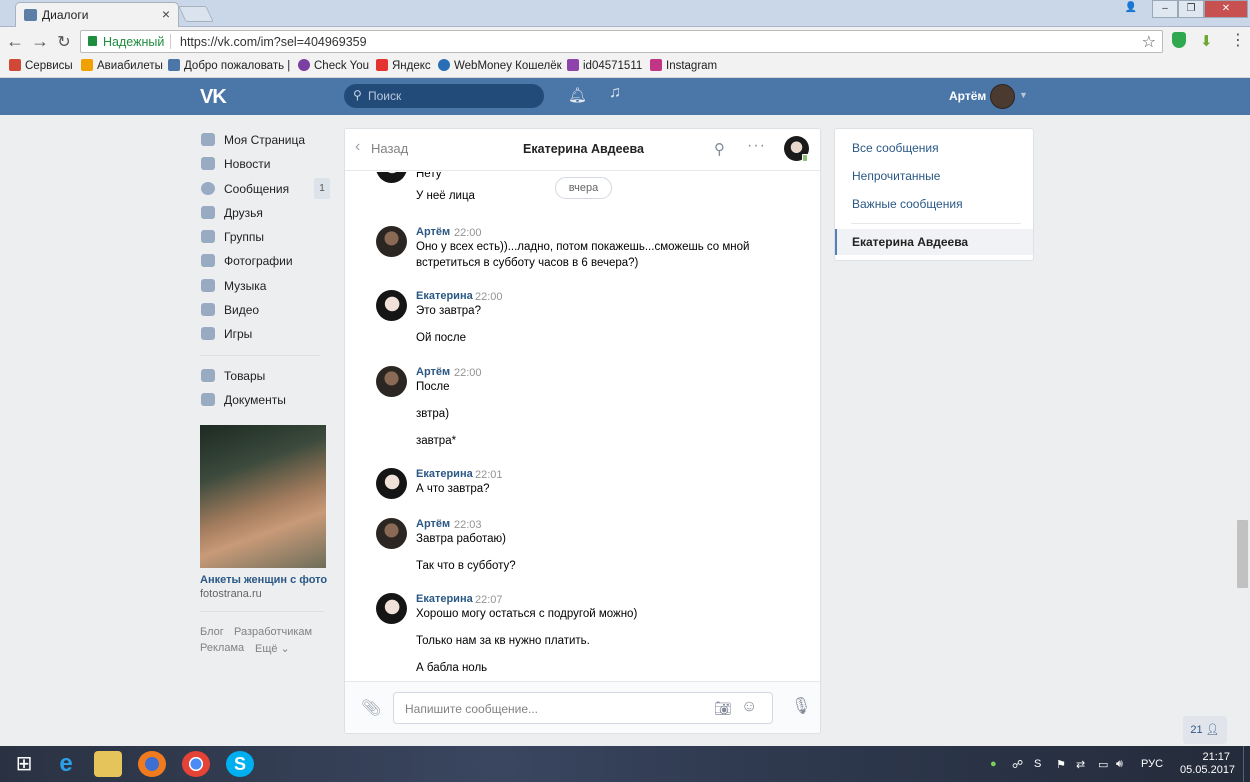 This screenshot has height=782, width=1250. Describe the element at coordinates (40, 41) in the screenshot. I see `forward-arrow-icon: →` at that location.